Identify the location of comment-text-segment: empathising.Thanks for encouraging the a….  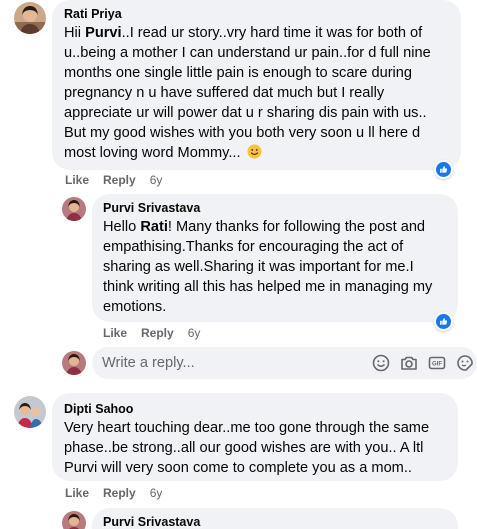
(253, 247).